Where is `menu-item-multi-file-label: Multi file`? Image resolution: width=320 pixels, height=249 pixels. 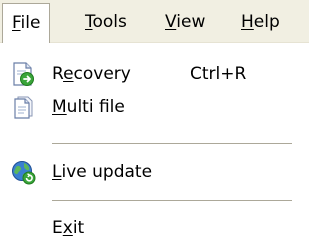 menu-item-multi-file-label: Multi file is located at coordinates (88, 107).